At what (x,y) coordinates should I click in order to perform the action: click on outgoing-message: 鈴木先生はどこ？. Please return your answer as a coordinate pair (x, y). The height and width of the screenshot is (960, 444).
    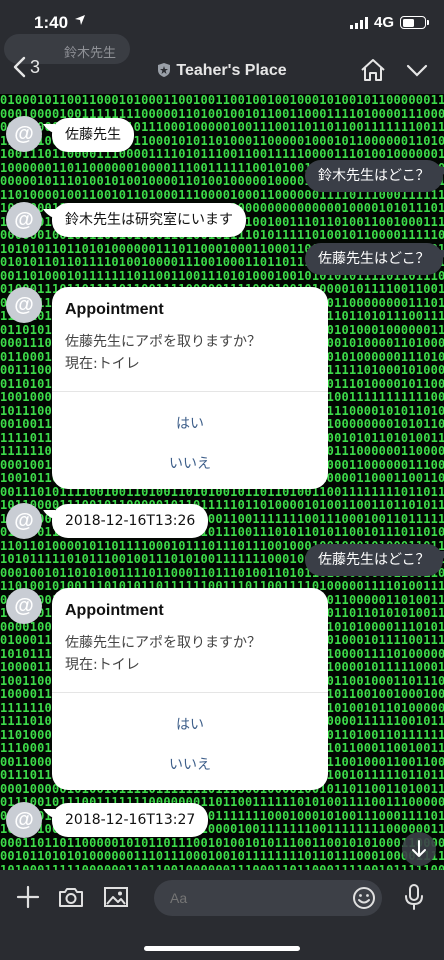
    Looking at the image, I should click on (374, 176).